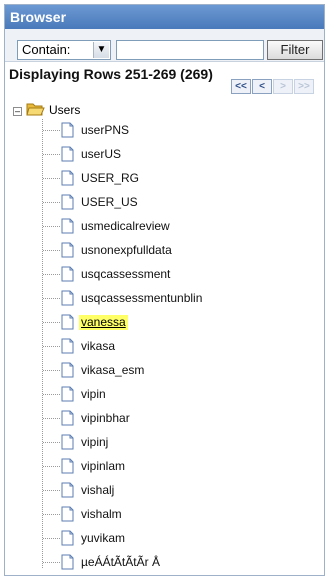 The image size is (327, 578). What do you see at coordinates (173, 491) in the screenshot?
I see `tree-item: vishalj` at bounding box center [173, 491].